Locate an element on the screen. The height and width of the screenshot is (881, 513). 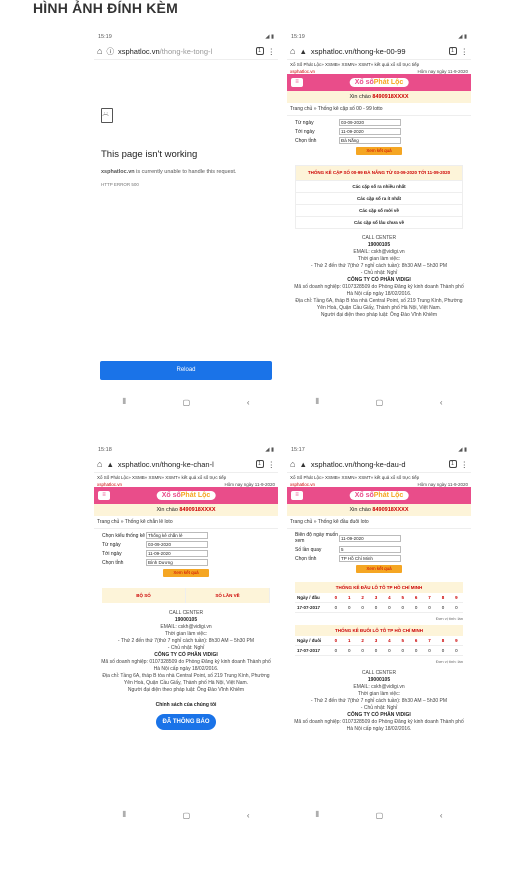
address-bar: ⌂ ⓘ xsphatloc.vn/thong-ke-tong-l 1 ⋮ is located at coordinates (186, 51).